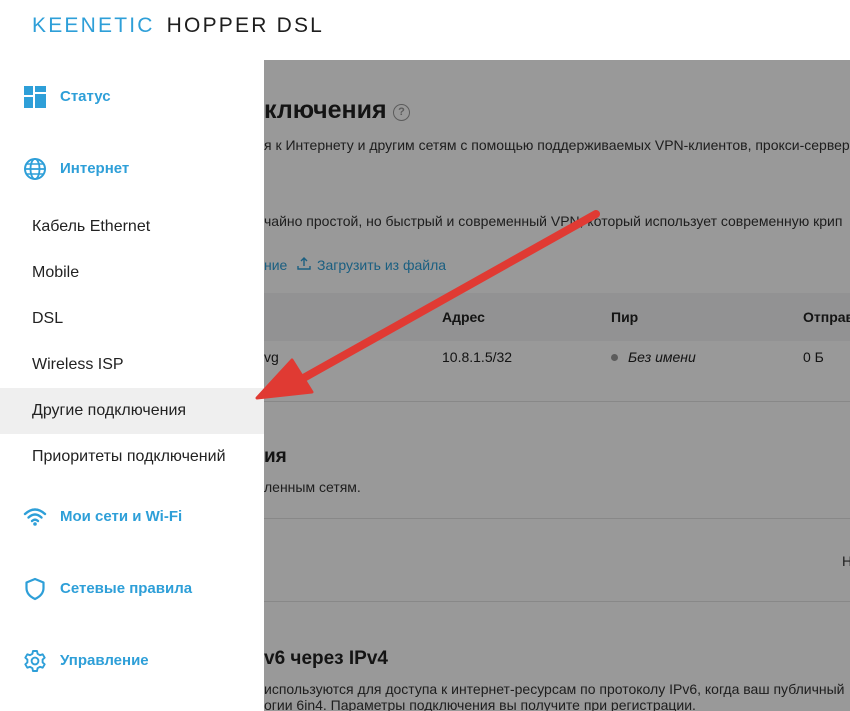 The height and width of the screenshot is (711, 850). I want to click on sidebar-item-other-connections: Другие подключения, so click(132, 411).